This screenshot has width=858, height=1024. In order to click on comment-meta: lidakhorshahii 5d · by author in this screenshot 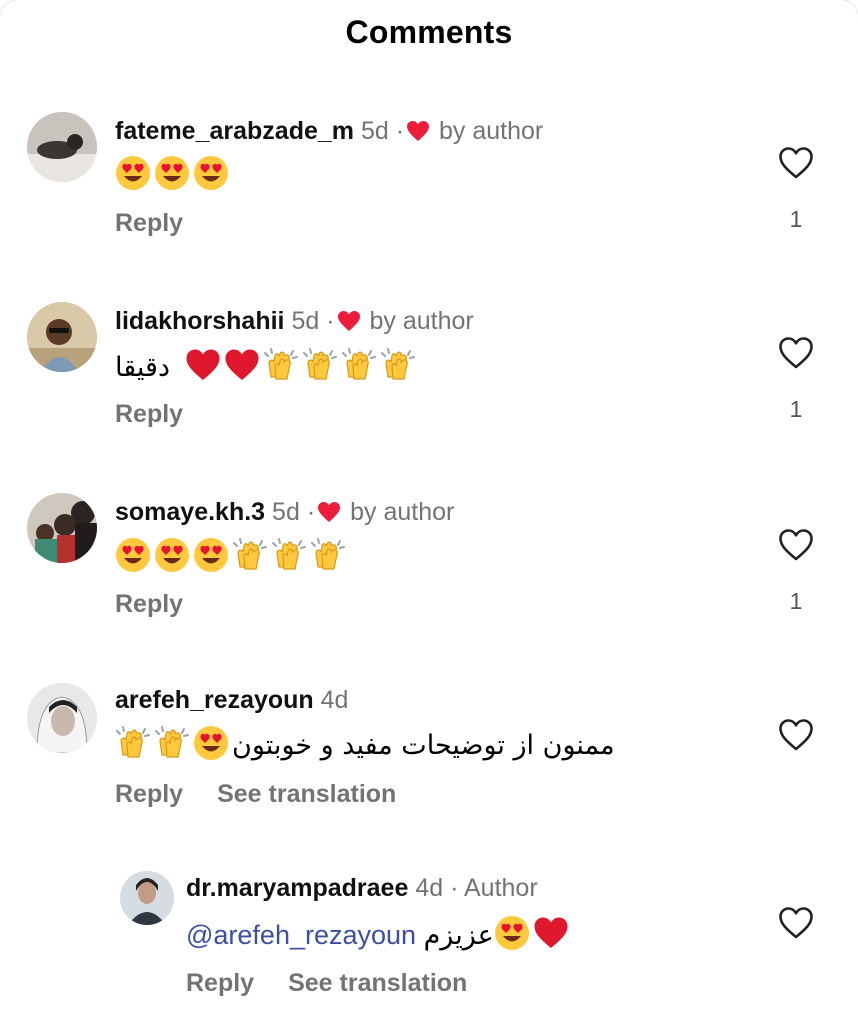, I will do `click(294, 321)`.